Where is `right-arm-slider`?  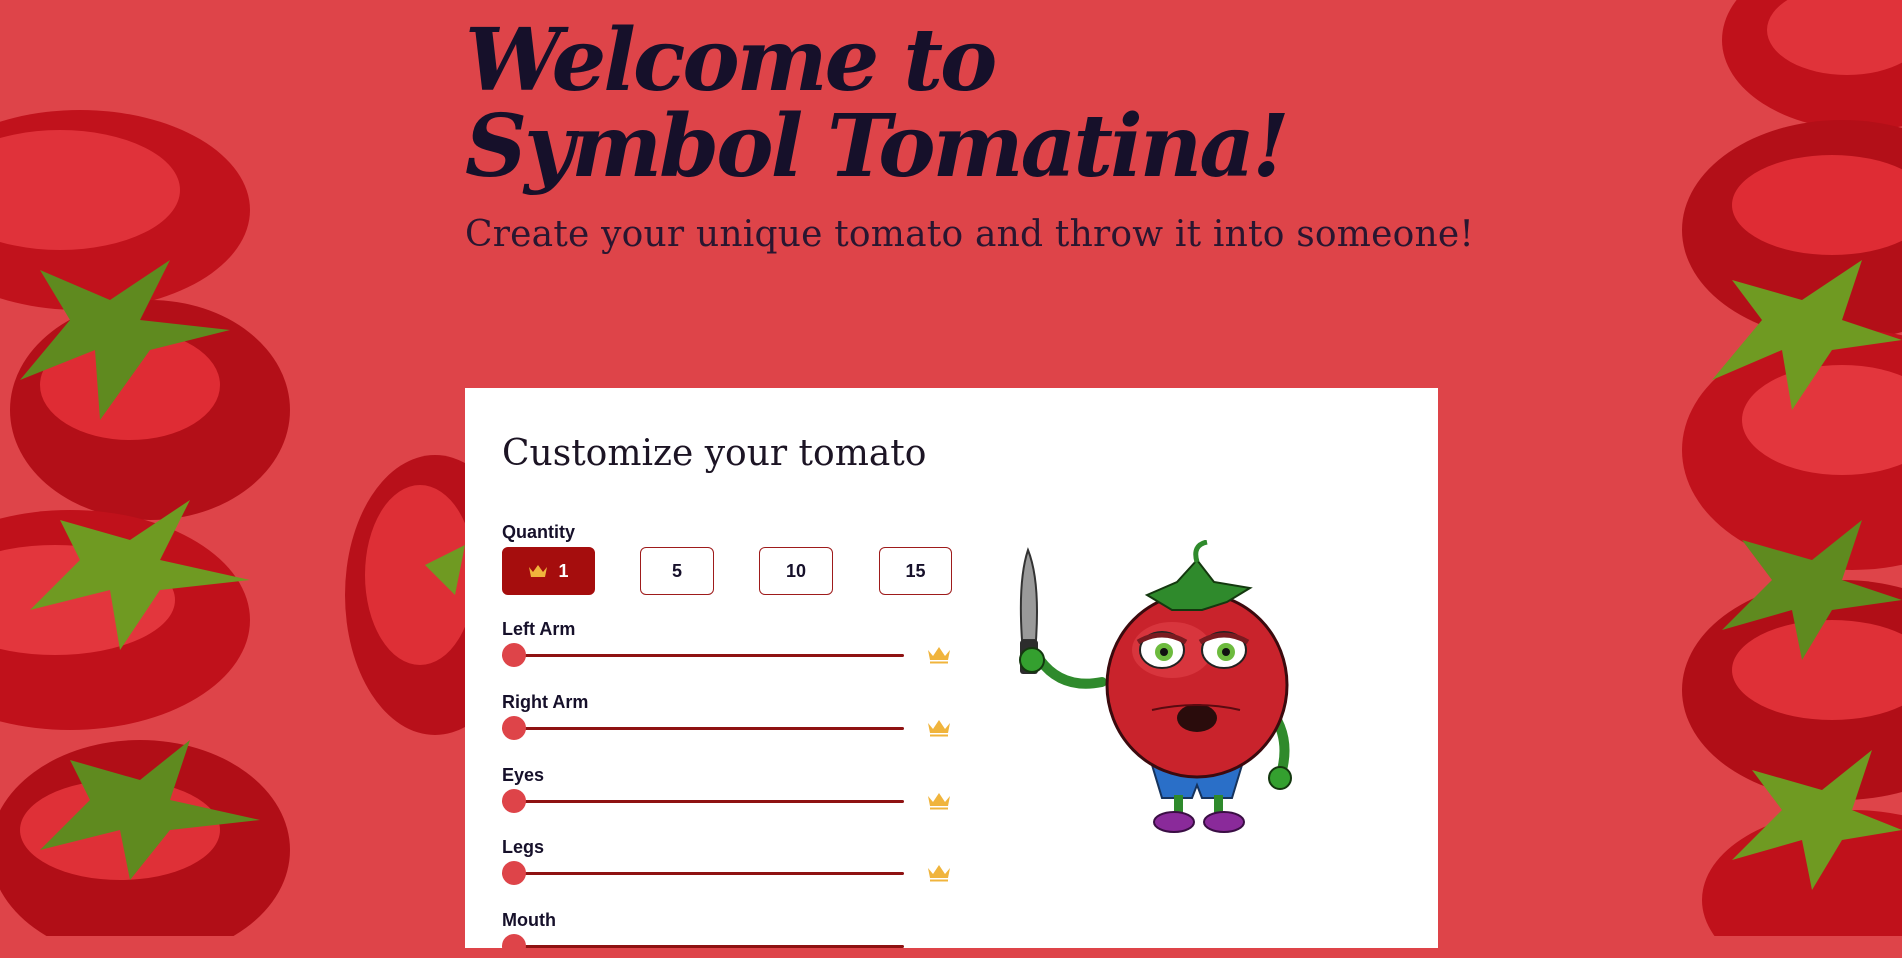 right-arm-slider is located at coordinates (703, 728).